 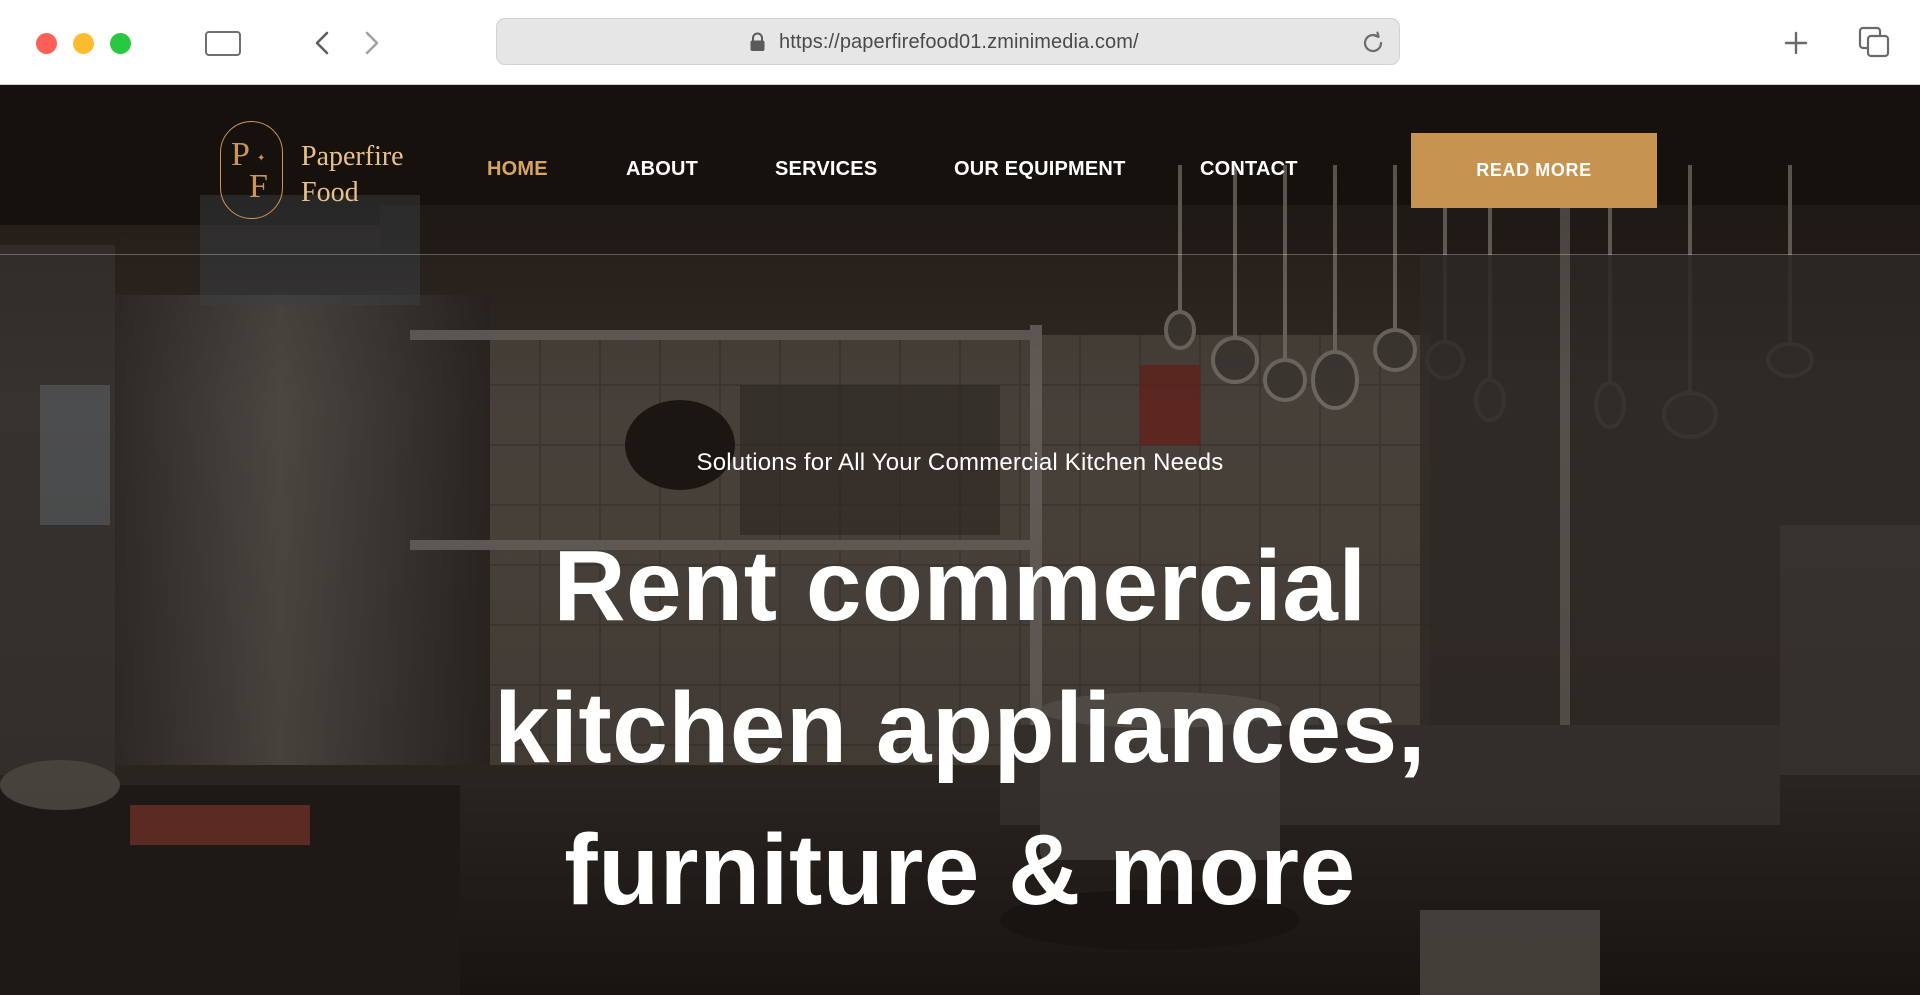 I want to click on minimize-window-button, so click(x=83, y=43).